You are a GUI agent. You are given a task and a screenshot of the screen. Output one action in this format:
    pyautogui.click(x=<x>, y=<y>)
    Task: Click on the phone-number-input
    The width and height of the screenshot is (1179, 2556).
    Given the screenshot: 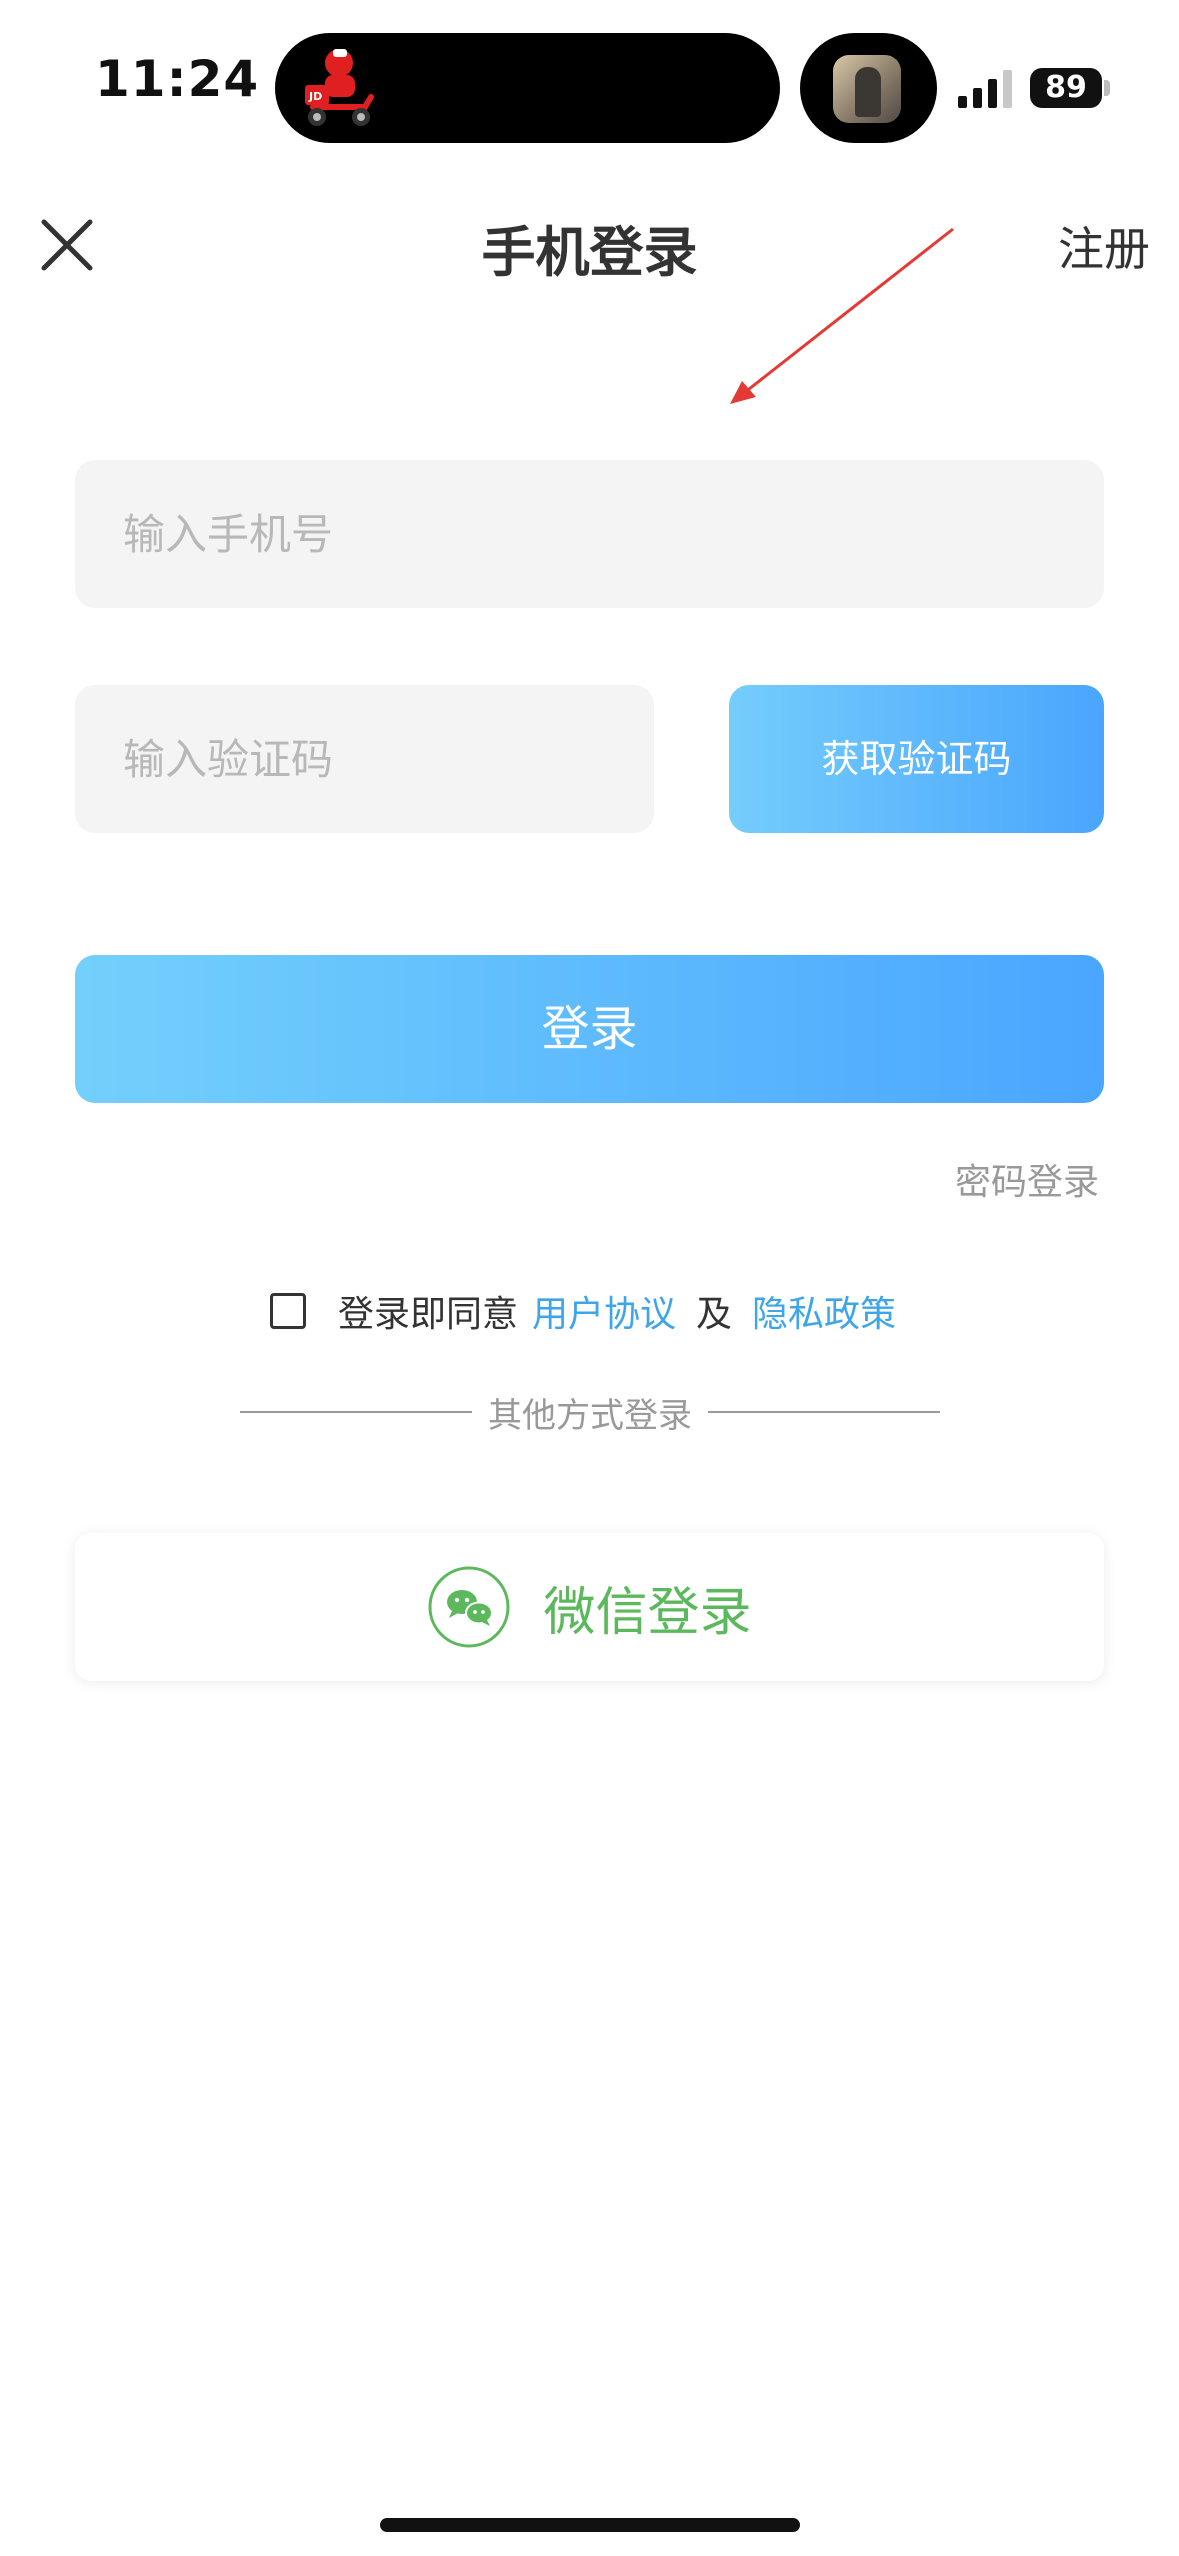 What is the action you would take?
    pyautogui.click(x=589, y=534)
    